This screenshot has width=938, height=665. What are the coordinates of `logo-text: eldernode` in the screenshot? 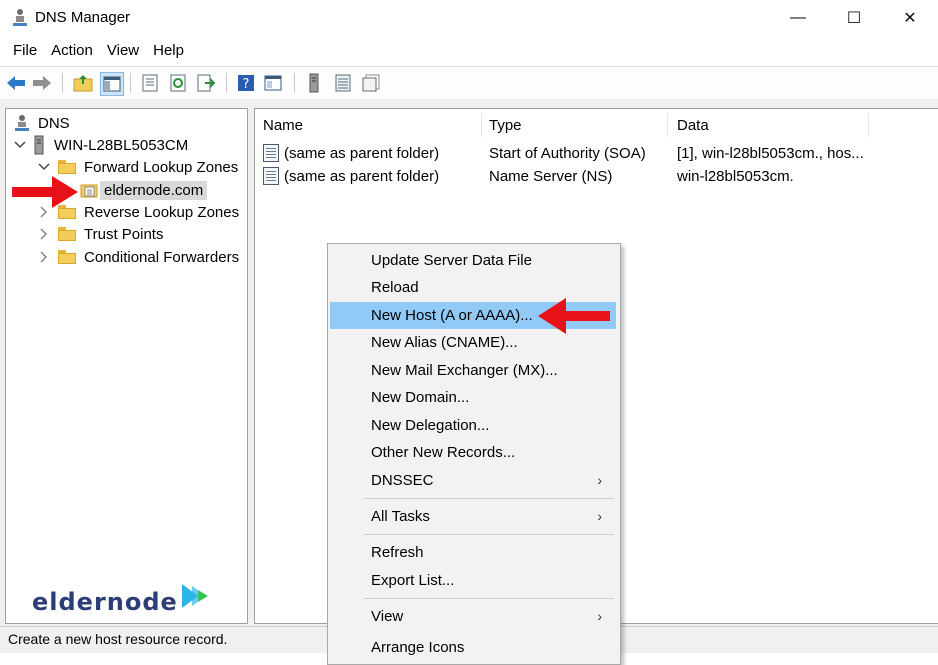 It's located at (105, 602).